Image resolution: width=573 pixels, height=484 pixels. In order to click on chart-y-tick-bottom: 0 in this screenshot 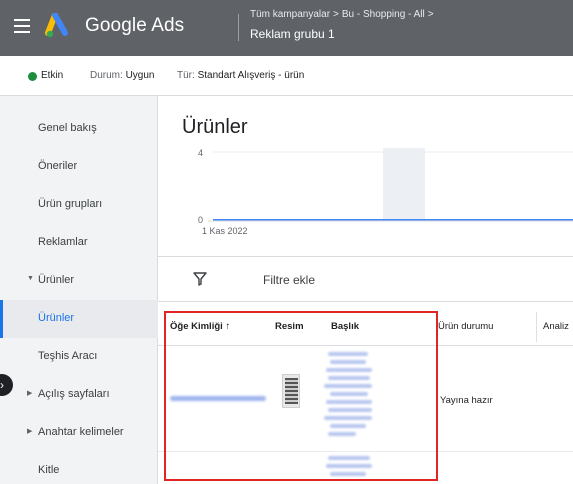, I will do `click(200, 220)`.